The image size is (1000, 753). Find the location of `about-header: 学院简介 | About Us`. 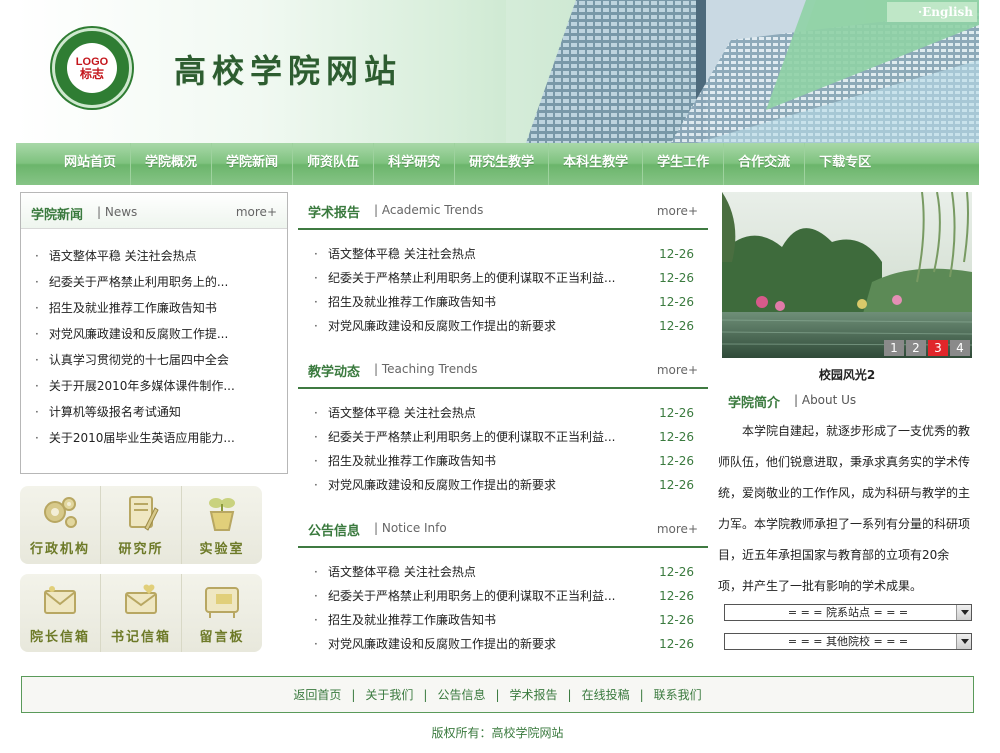

about-header: 学院简介 | About Us is located at coordinates (850, 402).